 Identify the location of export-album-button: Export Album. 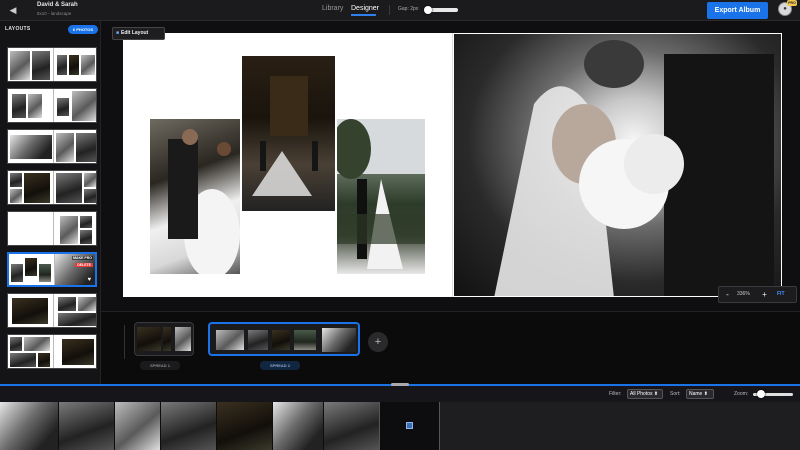
(737, 10).